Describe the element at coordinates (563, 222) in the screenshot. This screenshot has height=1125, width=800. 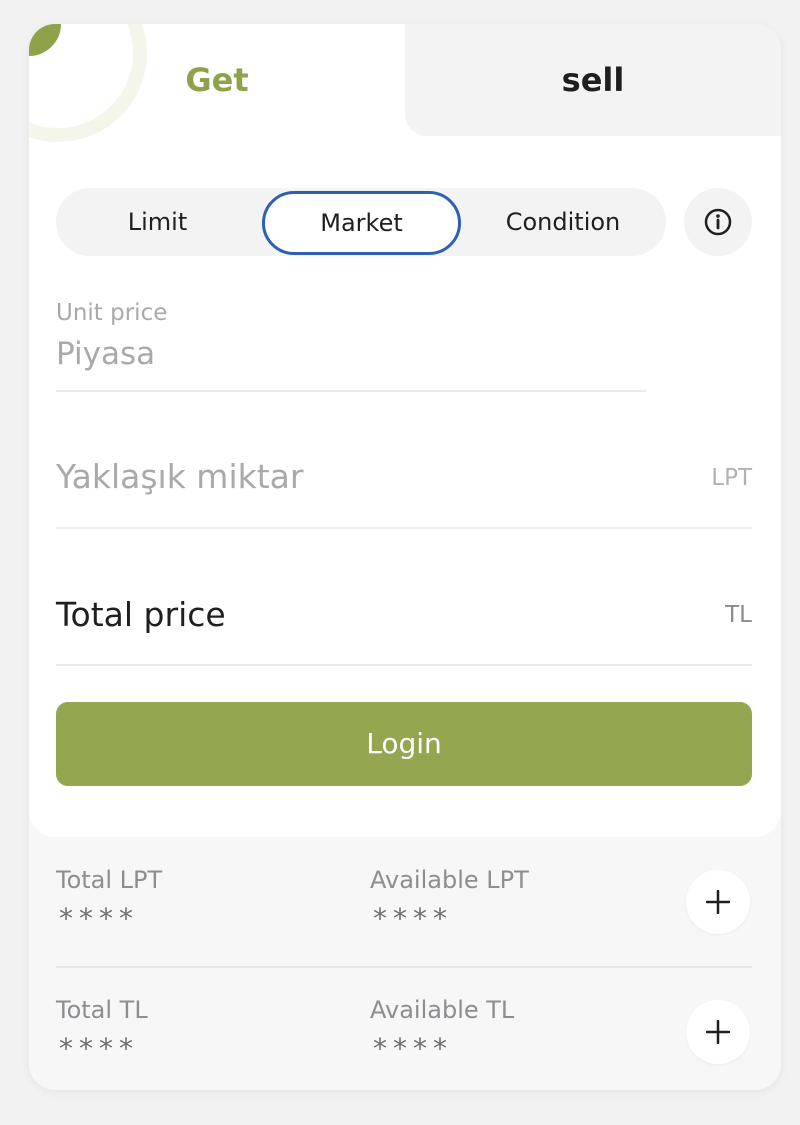
I see `order-type-condition: Condition` at that location.